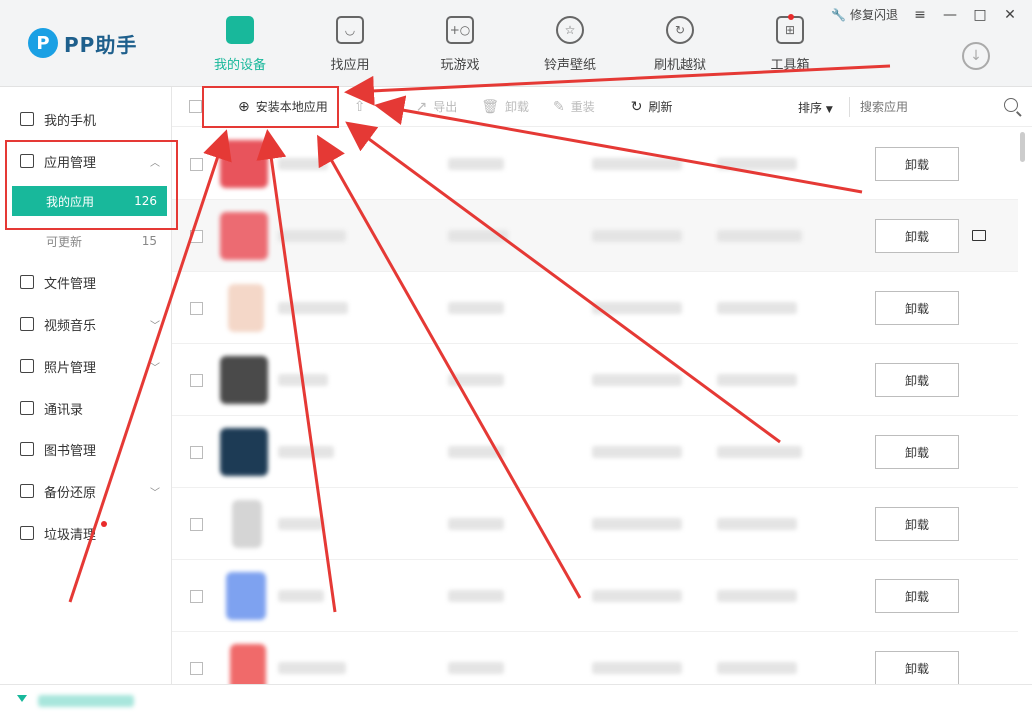 The width and height of the screenshot is (1032, 716). Describe the element at coordinates (70, 326) in the screenshot. I see `sidebar-item-label: 视频音乐` at that location.